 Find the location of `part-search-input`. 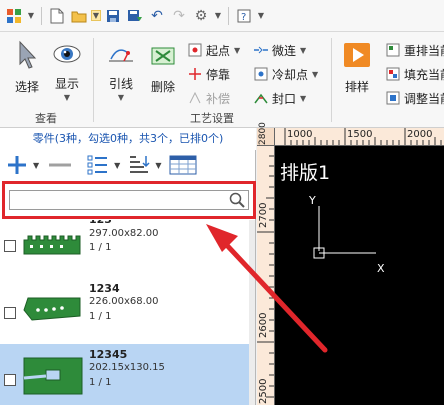

part-search-input is located at coordinates (129, 200).